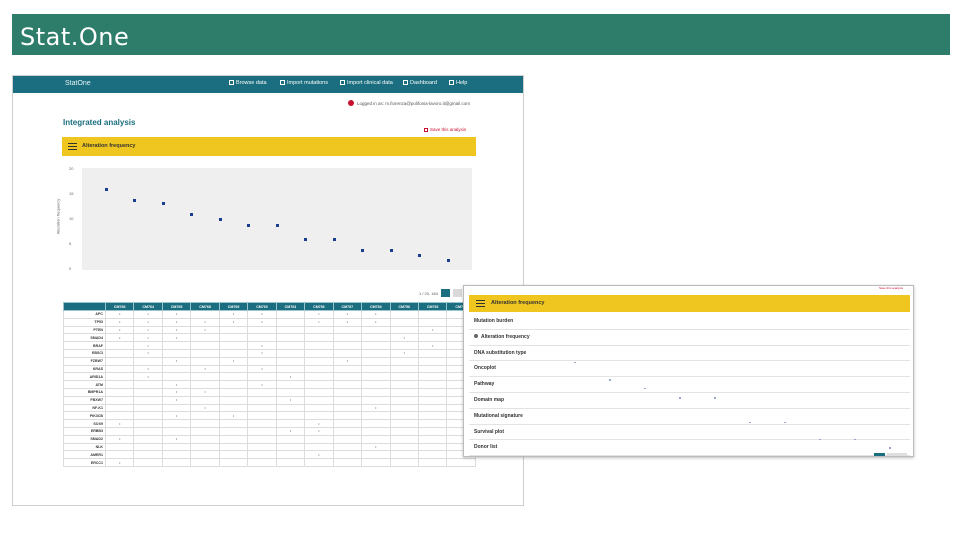  Describe the element at coordinates (347, 306) in the screenshot. I see `header-sample: CM757` at that location.